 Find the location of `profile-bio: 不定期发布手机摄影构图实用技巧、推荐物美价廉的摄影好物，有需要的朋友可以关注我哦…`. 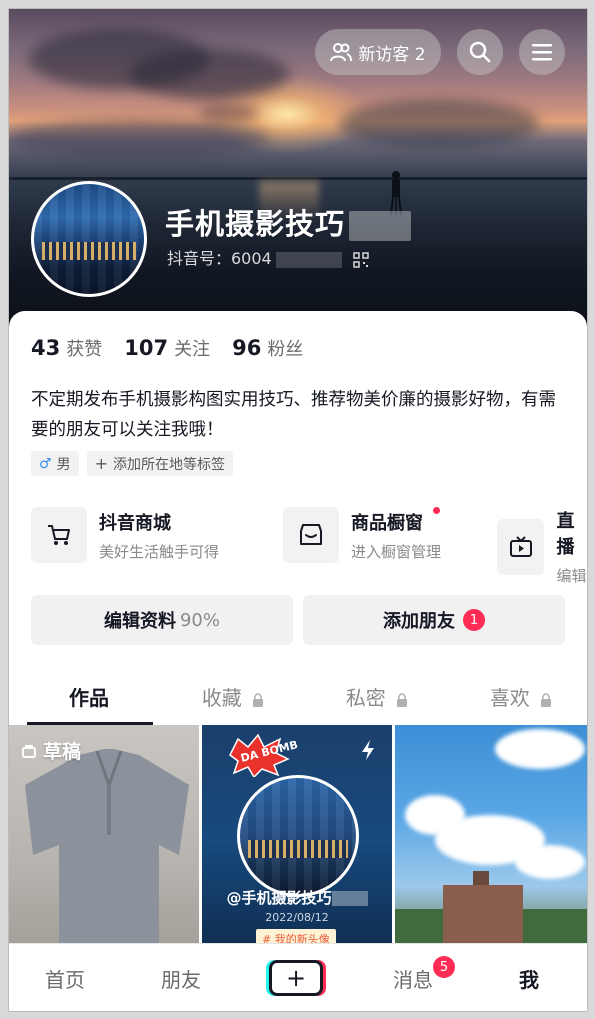

profile-bio: 不定期发布手机摄影构图实用技巧、推荐物美价廉的摄影好物，有需要的朋友可以关注我哦… is located at coordinates (293, 415).